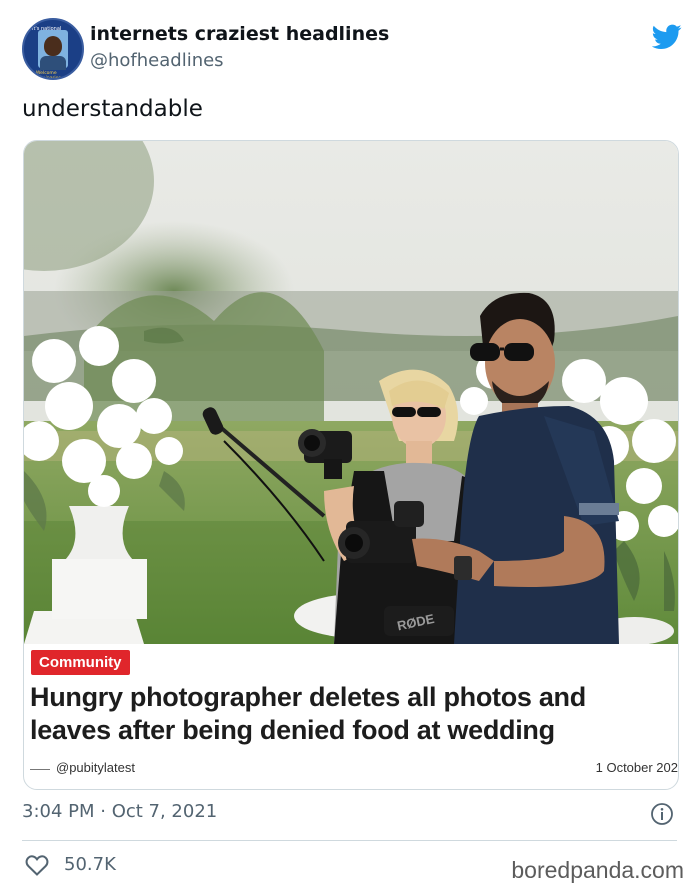  Describe the element at coordinates (157, 60) in the screenshot. I see `user-handle: @hofheadlines` at that location.